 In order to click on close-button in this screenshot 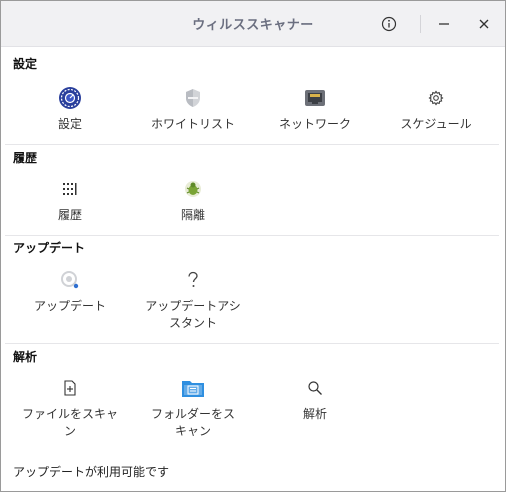, I will do `click(484, 24)`.